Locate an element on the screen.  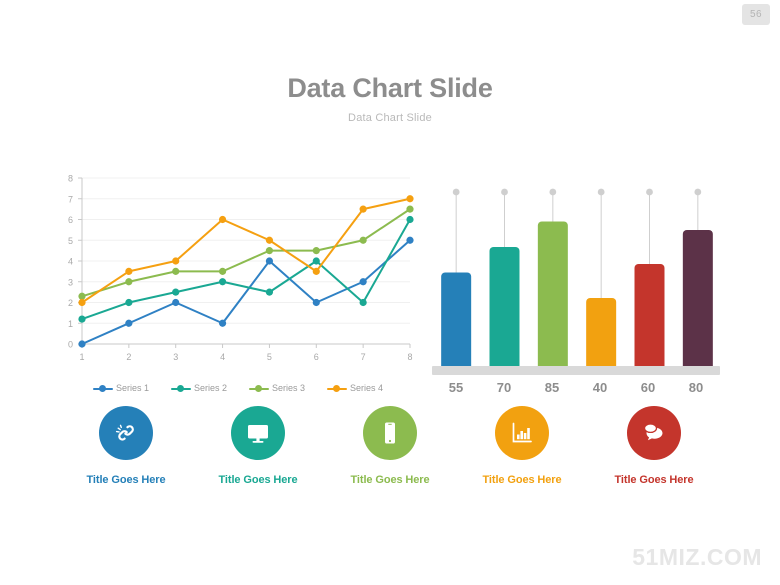
bar-chart-baseline is located at coordinates (576, 370).